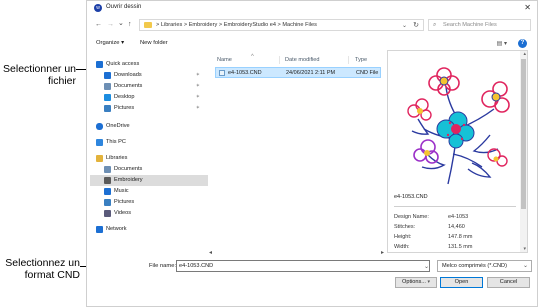 Image resolution: width=538 pixels, height=307 pixels. I want to click on close-icon: ✕, so click(527, 7).